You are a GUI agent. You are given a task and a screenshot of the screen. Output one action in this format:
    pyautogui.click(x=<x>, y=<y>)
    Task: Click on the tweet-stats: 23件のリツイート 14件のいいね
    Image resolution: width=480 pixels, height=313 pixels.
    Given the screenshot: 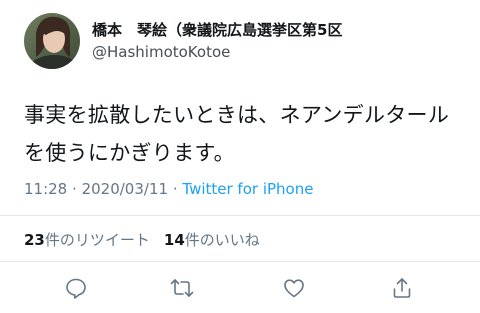 What is the action you would take?
    pyautogui.click(x=142, y=239)
    